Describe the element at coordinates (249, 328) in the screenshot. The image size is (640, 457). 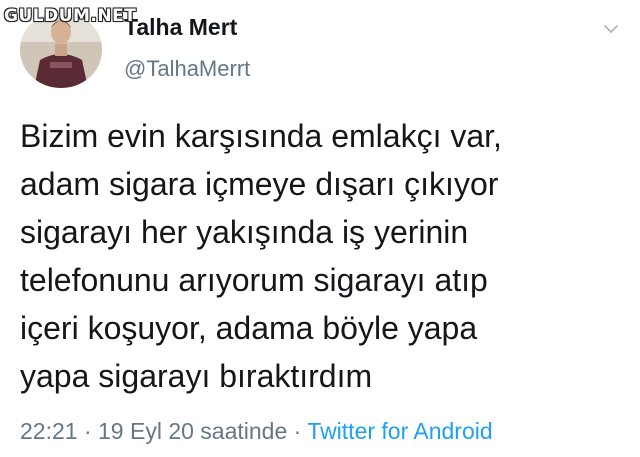
I see `tweet-line: içeri koşuyor, adama böyle yapa` at that location.